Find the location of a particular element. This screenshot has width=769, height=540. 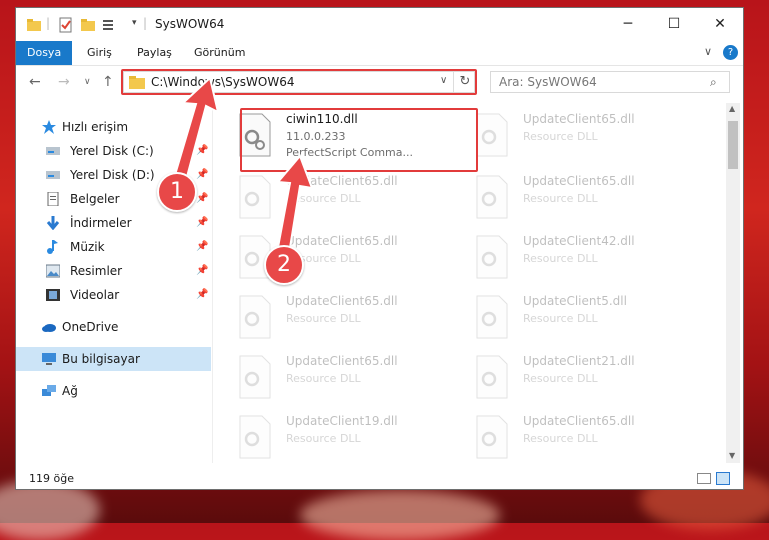

sidebar-item-pictures: Resimler 📌 is located at coordinates (113, 271).